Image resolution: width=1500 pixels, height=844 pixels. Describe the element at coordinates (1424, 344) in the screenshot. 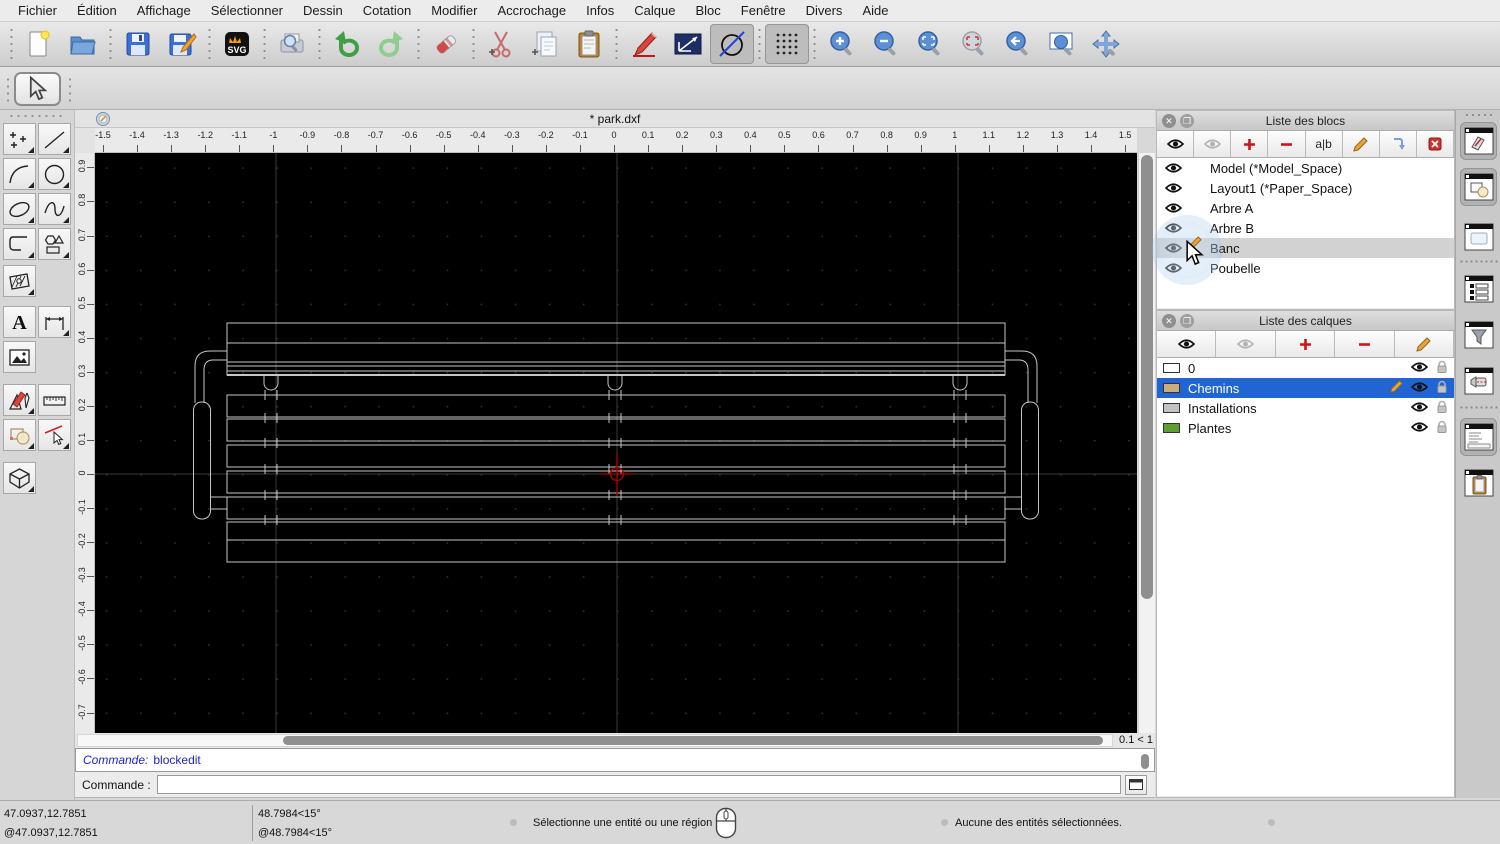

I see `edit-layer-button` at that location.